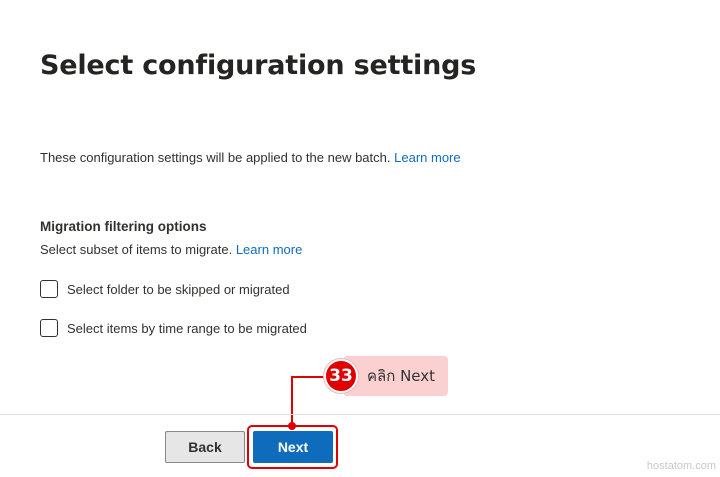 The image size is (720, 477). Describe the element at coordinates (292, 401) in the screenshot. I see `callout-connector-vertical` at that location.